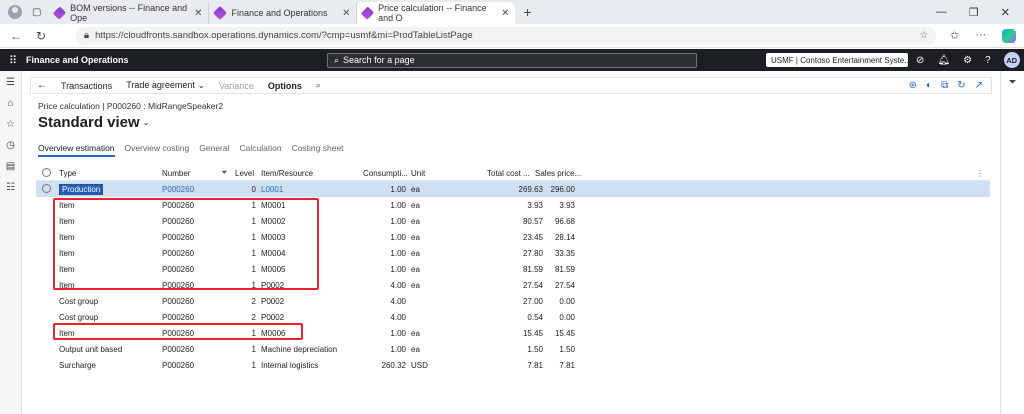  Describe the element at coordinates (979, 85) in the screenshot. I see `open-new-window-icon: ↗` at that location.